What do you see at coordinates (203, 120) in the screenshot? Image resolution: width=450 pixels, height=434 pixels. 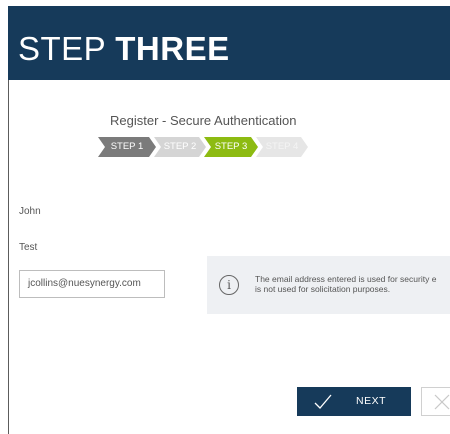 I see `wizard-heading: Register - Secure Authentication` at bounding box center [203, 120].